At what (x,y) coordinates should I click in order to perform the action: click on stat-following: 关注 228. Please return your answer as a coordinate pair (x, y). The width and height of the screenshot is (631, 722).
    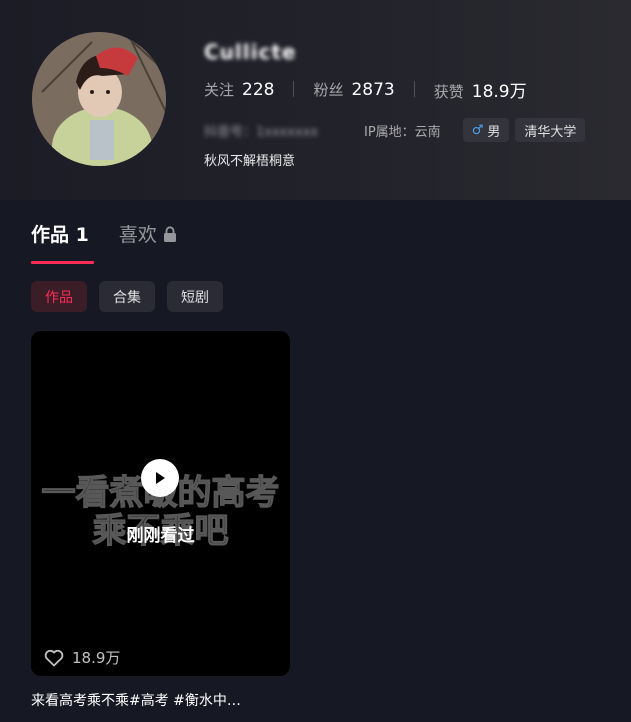
    Looking at the image, I should click on (239, 89).